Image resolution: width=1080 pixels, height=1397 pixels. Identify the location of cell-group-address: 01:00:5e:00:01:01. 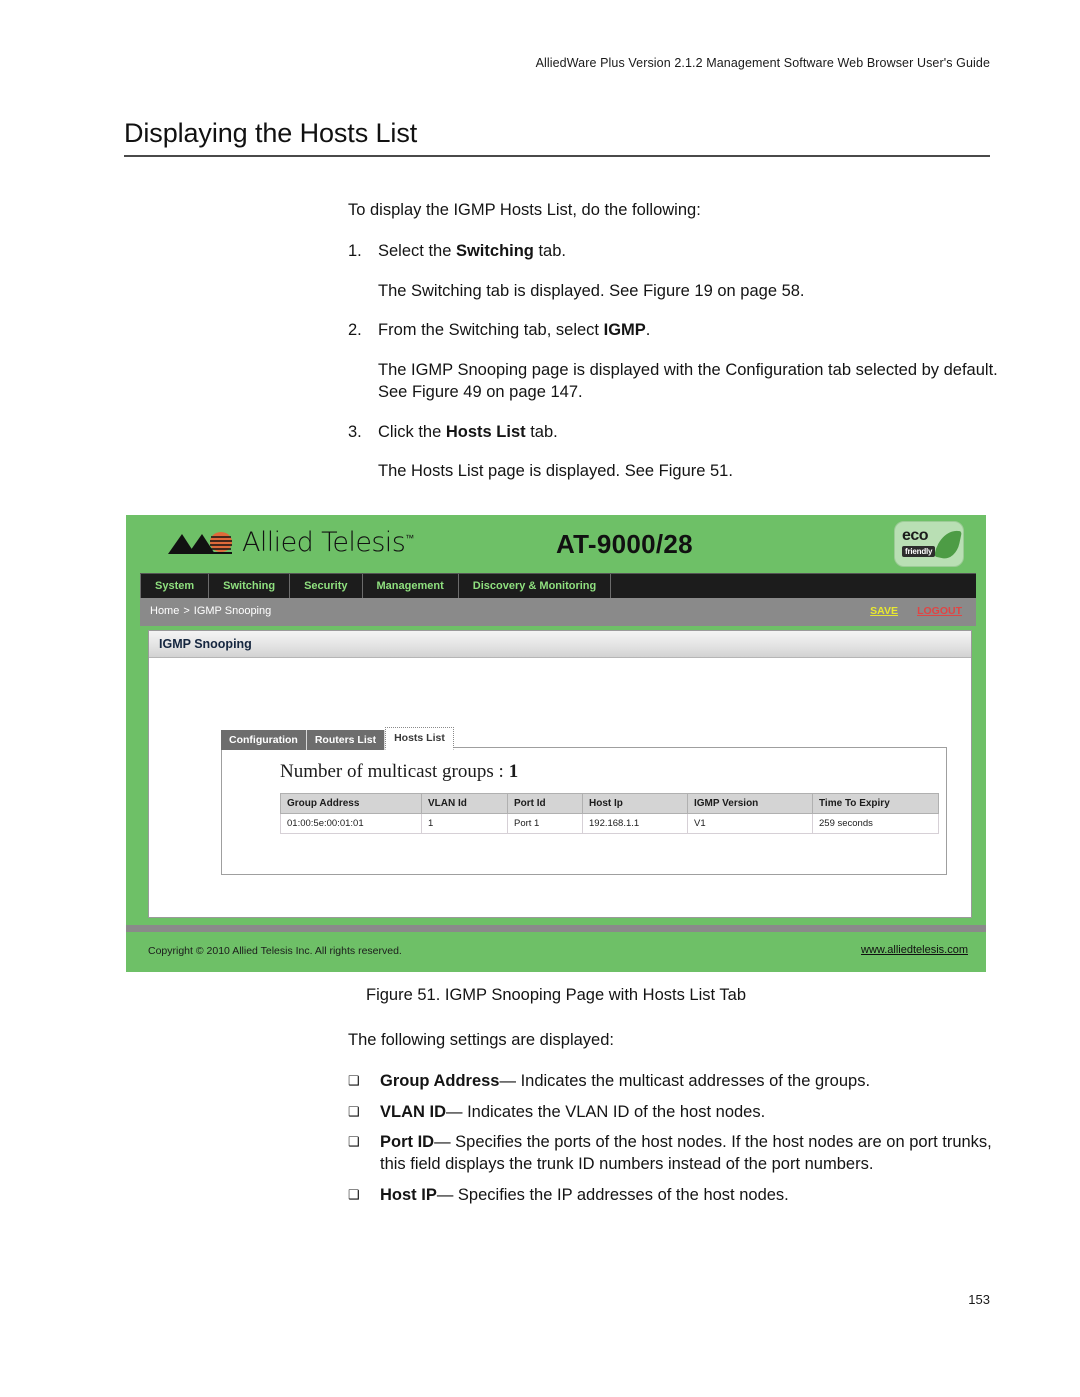
(351, 823).